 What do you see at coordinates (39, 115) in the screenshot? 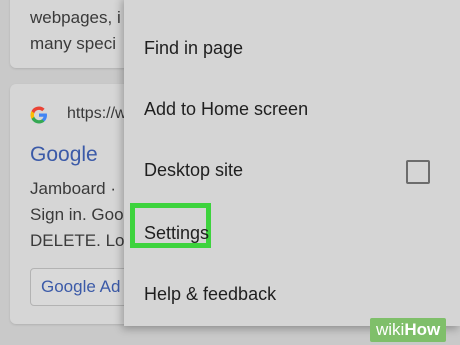
I see `google-favicon-icon` at bounding box center [39, 115].